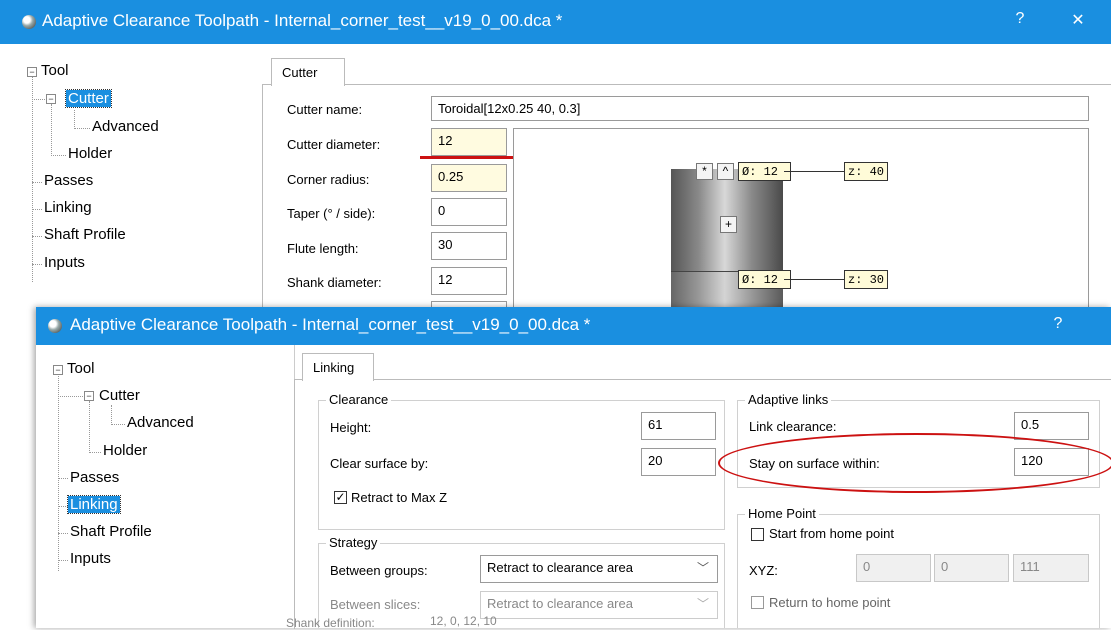 Image resolution: width=1111 pixels, height=630 pixels. What do you see at coordinates (914, 463) in the screenshot?
I see `stay-on-surface-highlight` at bounding box center [914, 463].